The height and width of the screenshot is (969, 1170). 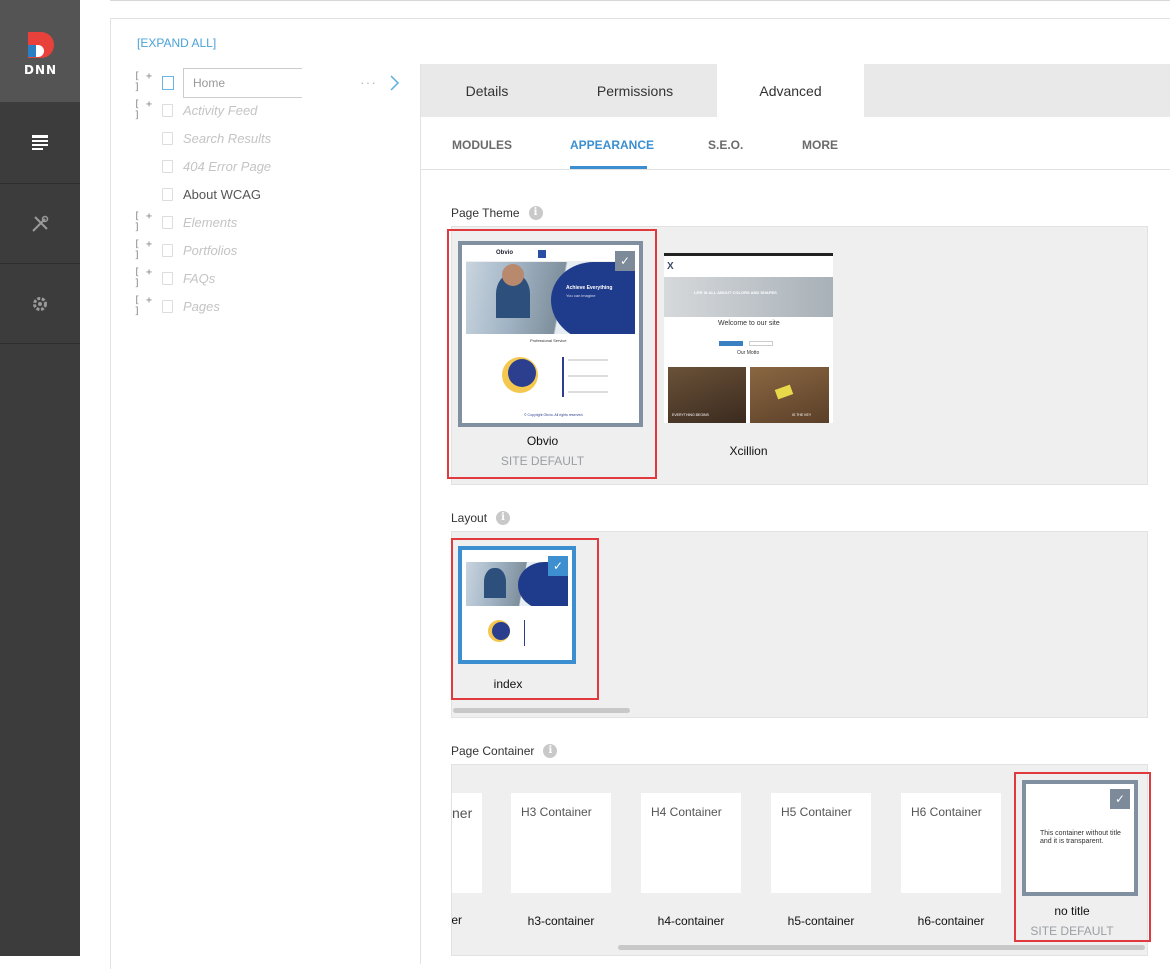 I want to click on sidebar-settings-button, so click(x=40, y=304).